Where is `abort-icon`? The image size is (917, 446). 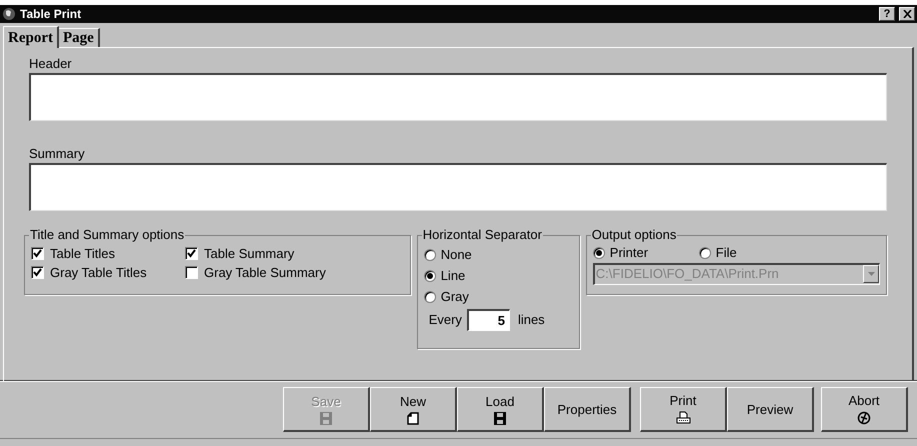
abort-icon is located at coordinates (864, 418).